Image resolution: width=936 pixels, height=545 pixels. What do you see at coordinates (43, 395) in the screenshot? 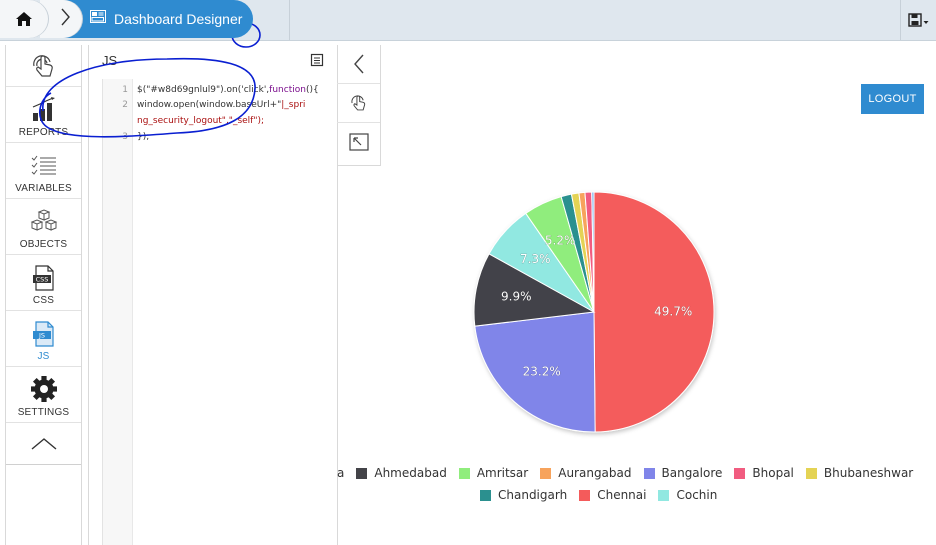
I see `sidebar-item-settings: SETTINGS` at bounding box center [43, 395].